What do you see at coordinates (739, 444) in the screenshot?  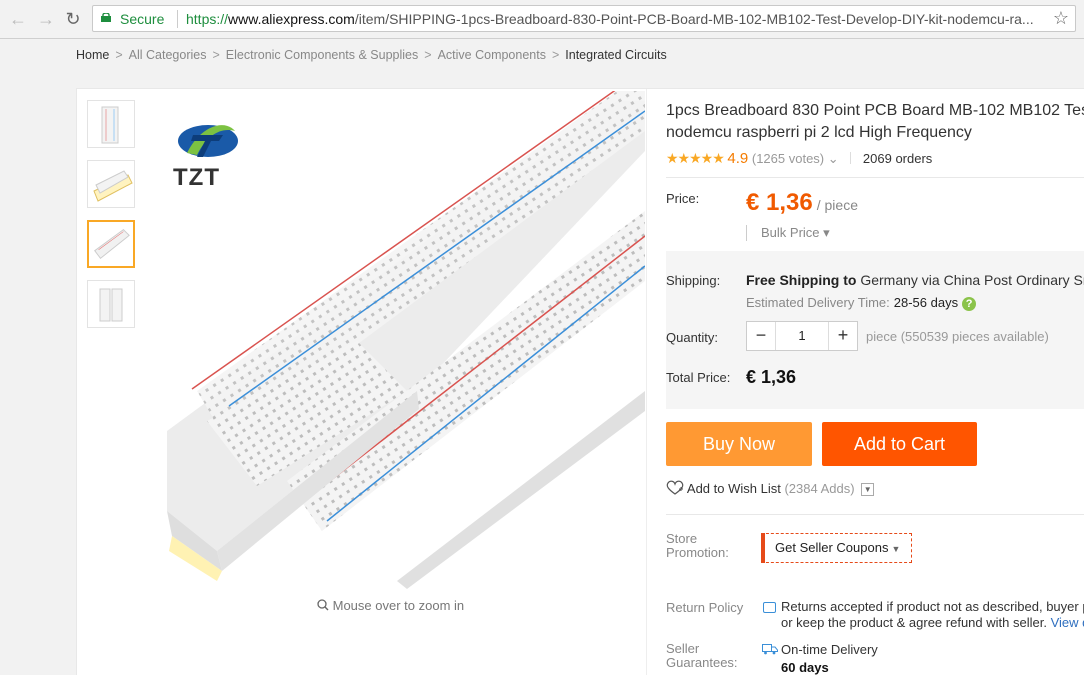 I see `buy-now-button: Buy Now` at bounding box center [739, 444].